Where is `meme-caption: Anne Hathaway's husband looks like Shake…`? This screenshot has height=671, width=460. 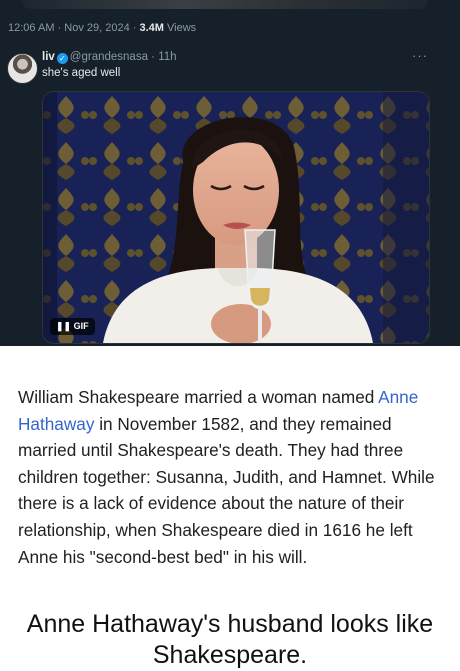 meme-caption: Anne Hathaway's husband looks like Shake… is located at coordinates (230, 639).